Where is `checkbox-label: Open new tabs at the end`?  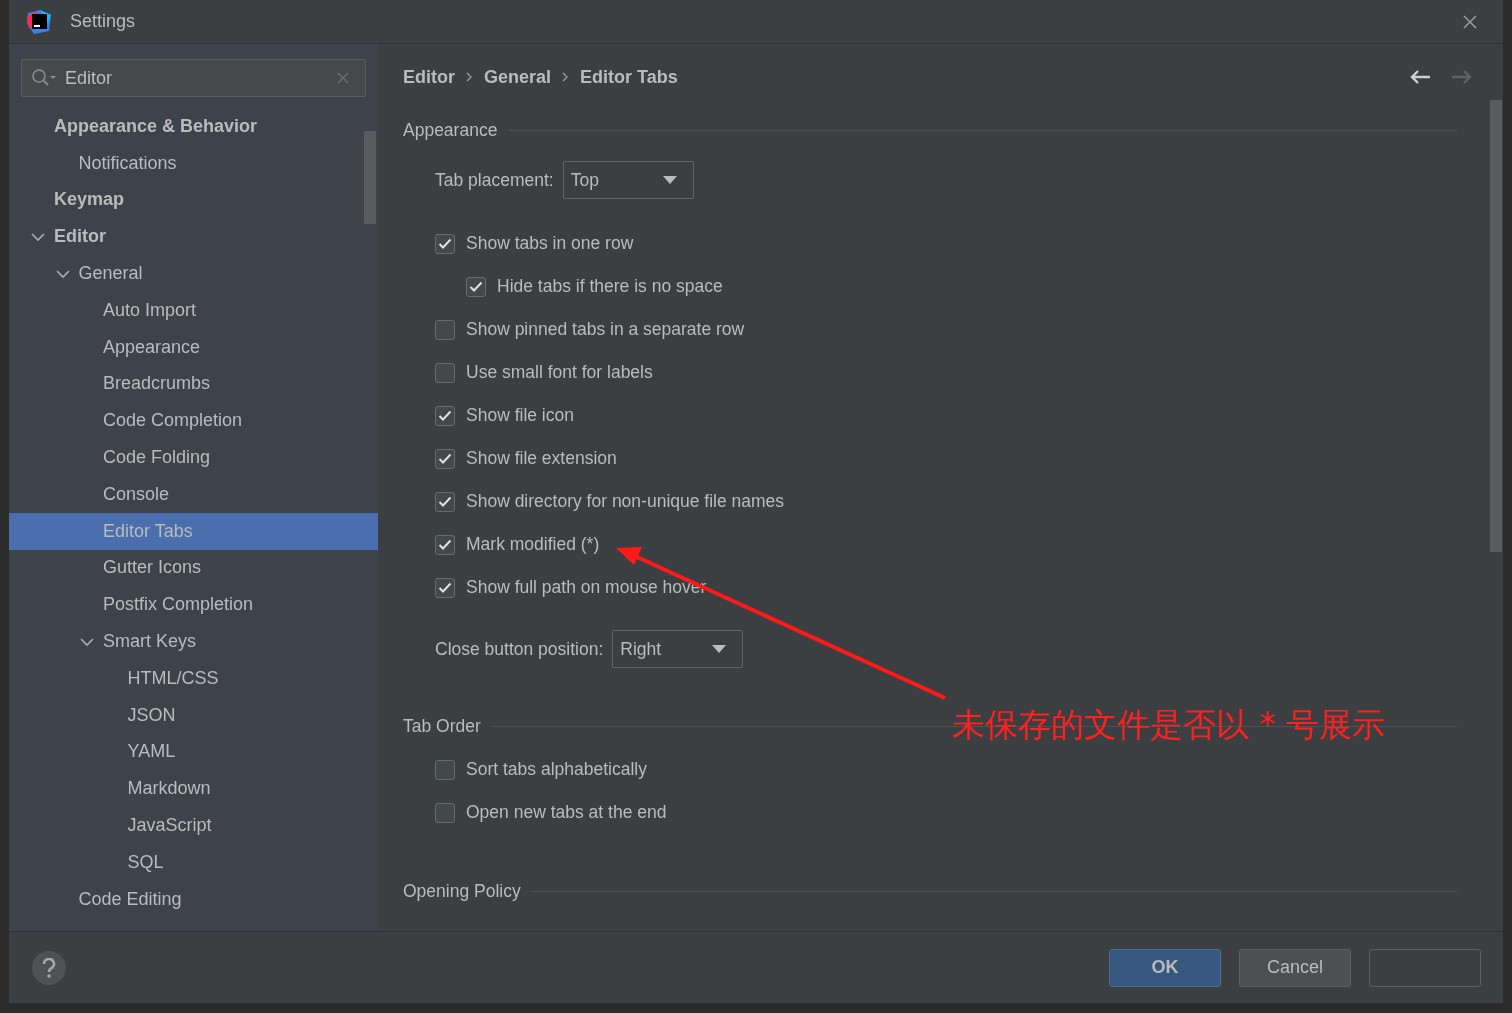 checkbox-label: Open new tabs at the end is located at coordinates (566, 812).